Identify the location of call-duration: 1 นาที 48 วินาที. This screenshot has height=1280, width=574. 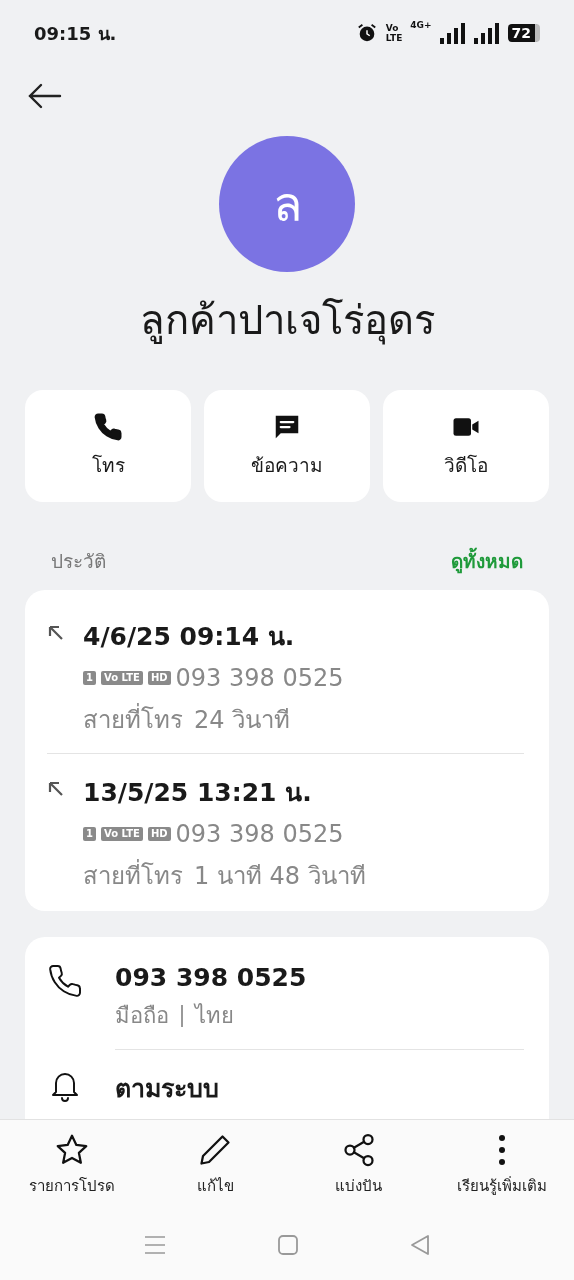
(280, 876).